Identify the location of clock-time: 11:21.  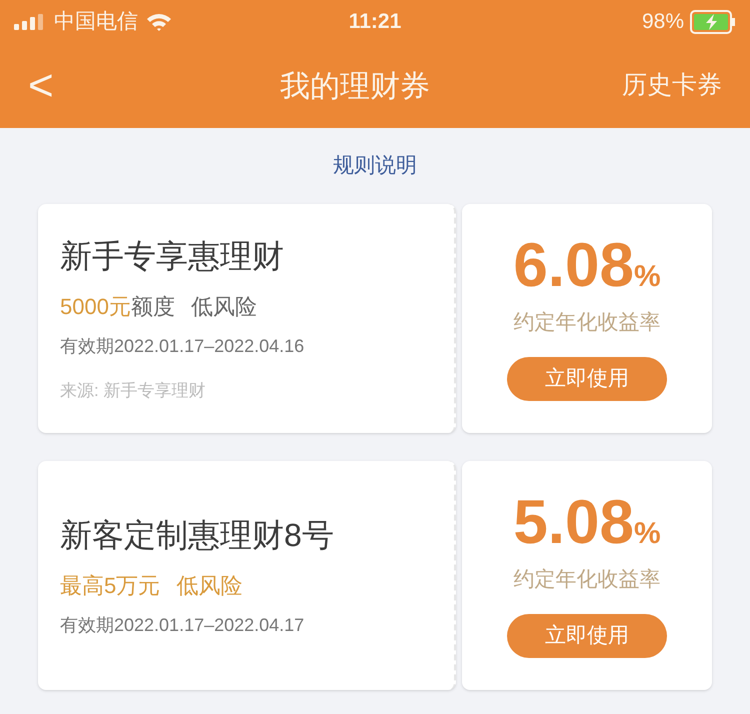
(375, 22).